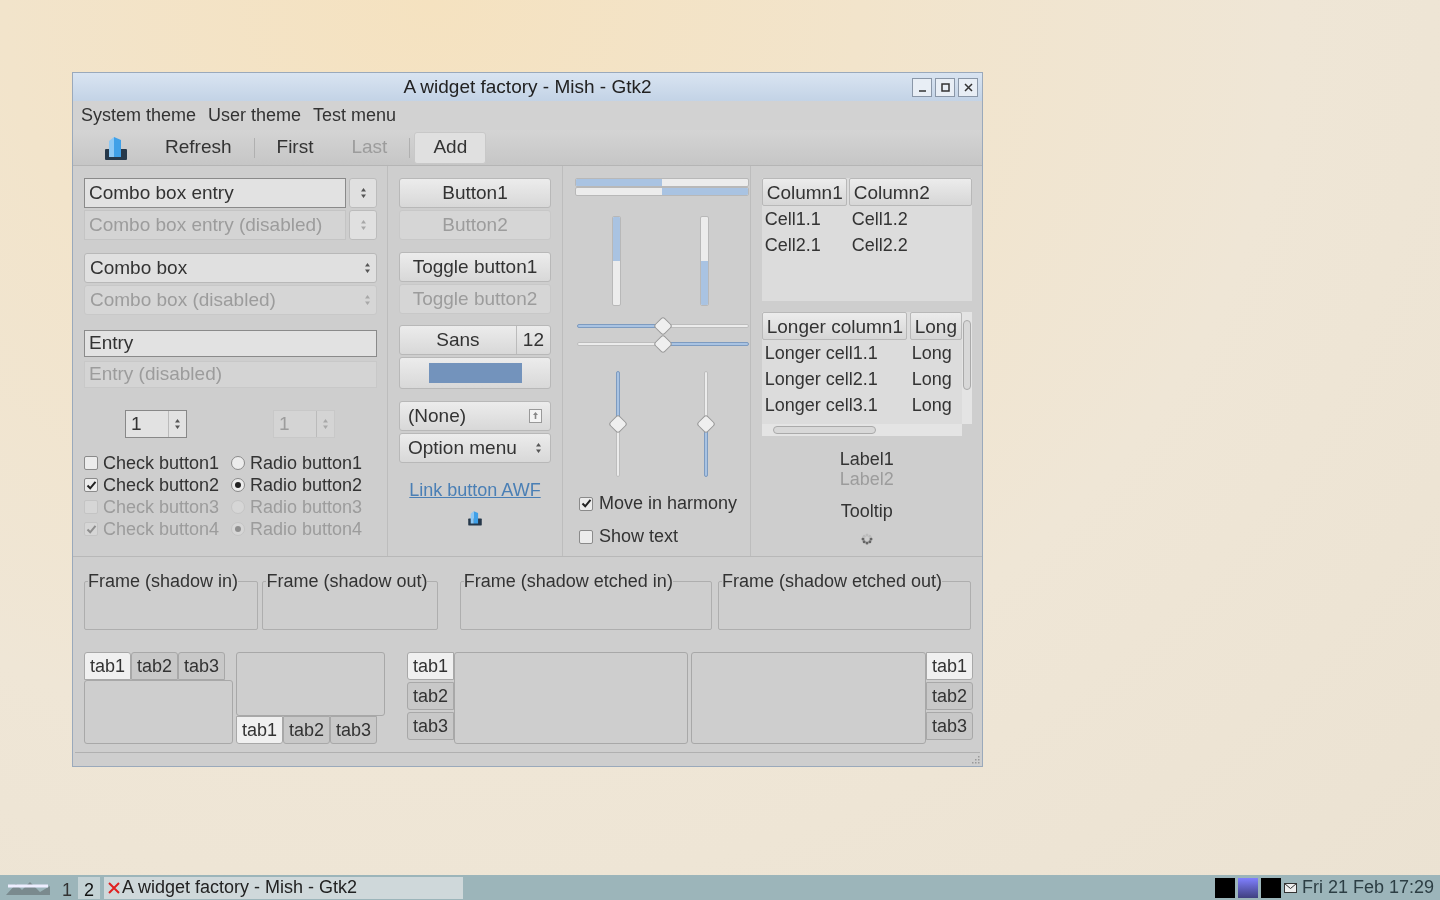 The height and width of the screenshot is (900, 1440). I want to click on column-header: Column2, so click(910, 192).